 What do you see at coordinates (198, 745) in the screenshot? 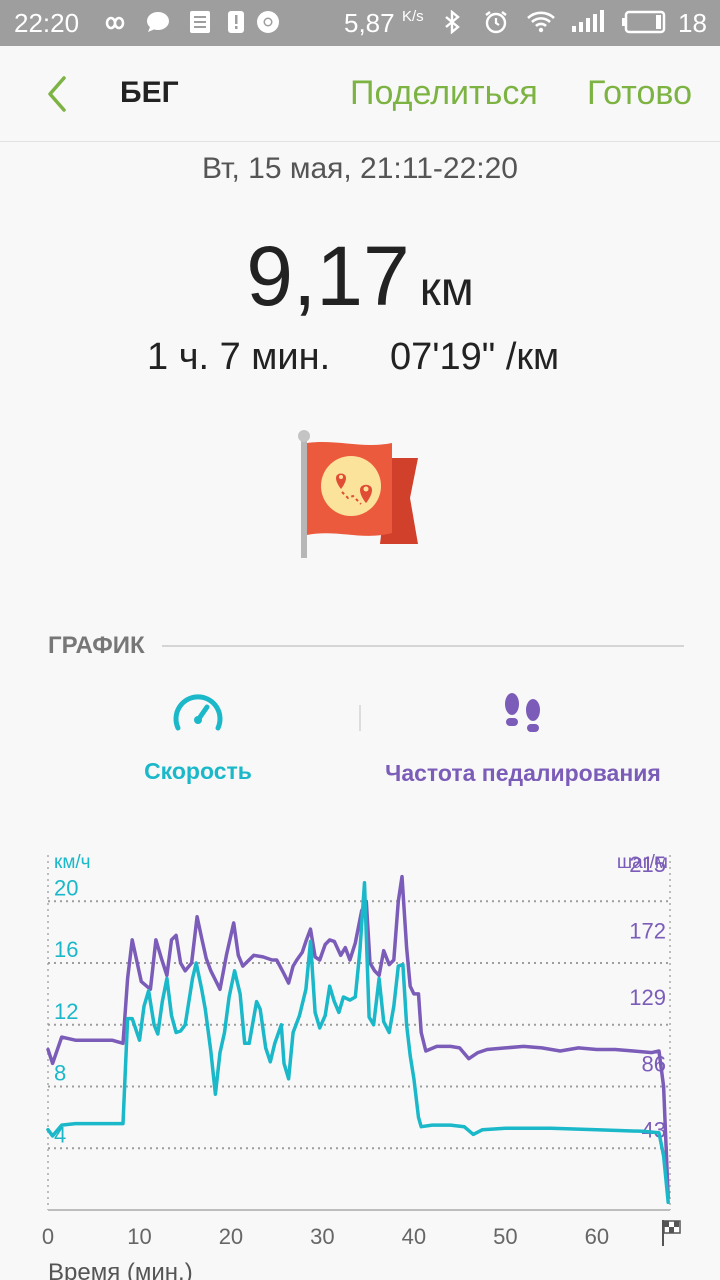
I see `tab-speed: Скорость` at bounding box center [198, 745].